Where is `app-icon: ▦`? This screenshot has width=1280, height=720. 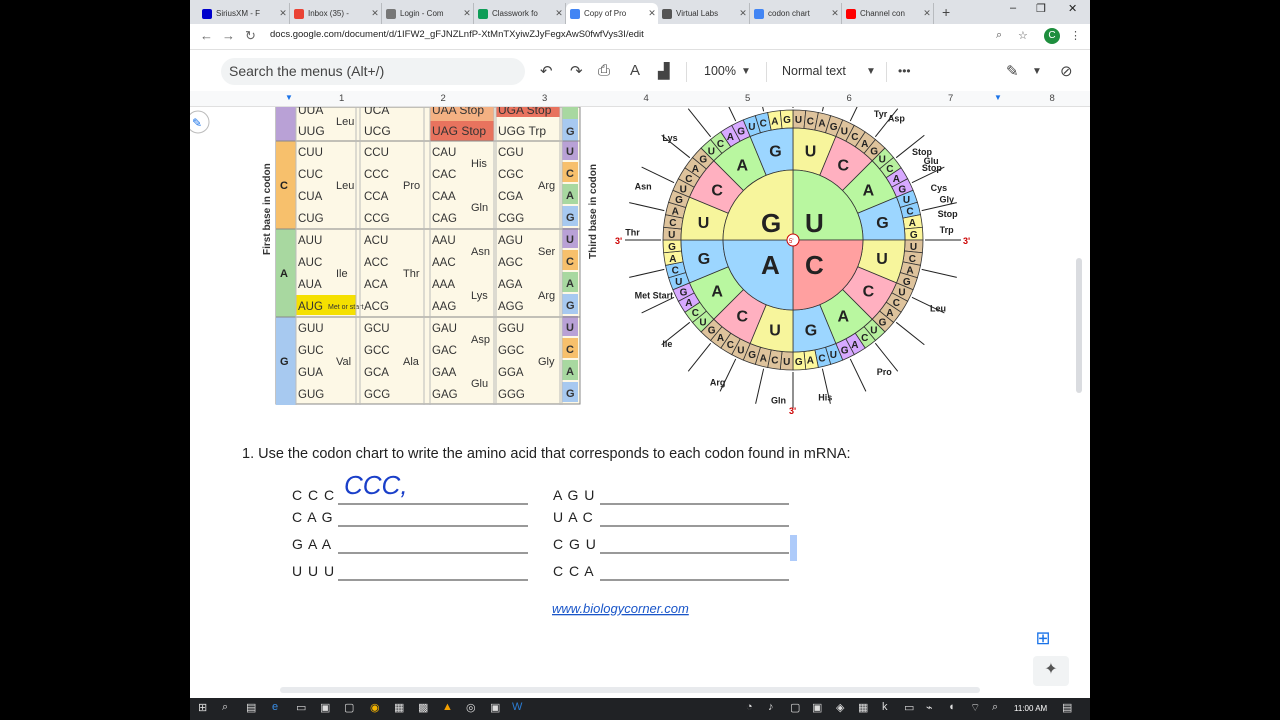
app-icon: ▦ is located at coordinates (399, 707).